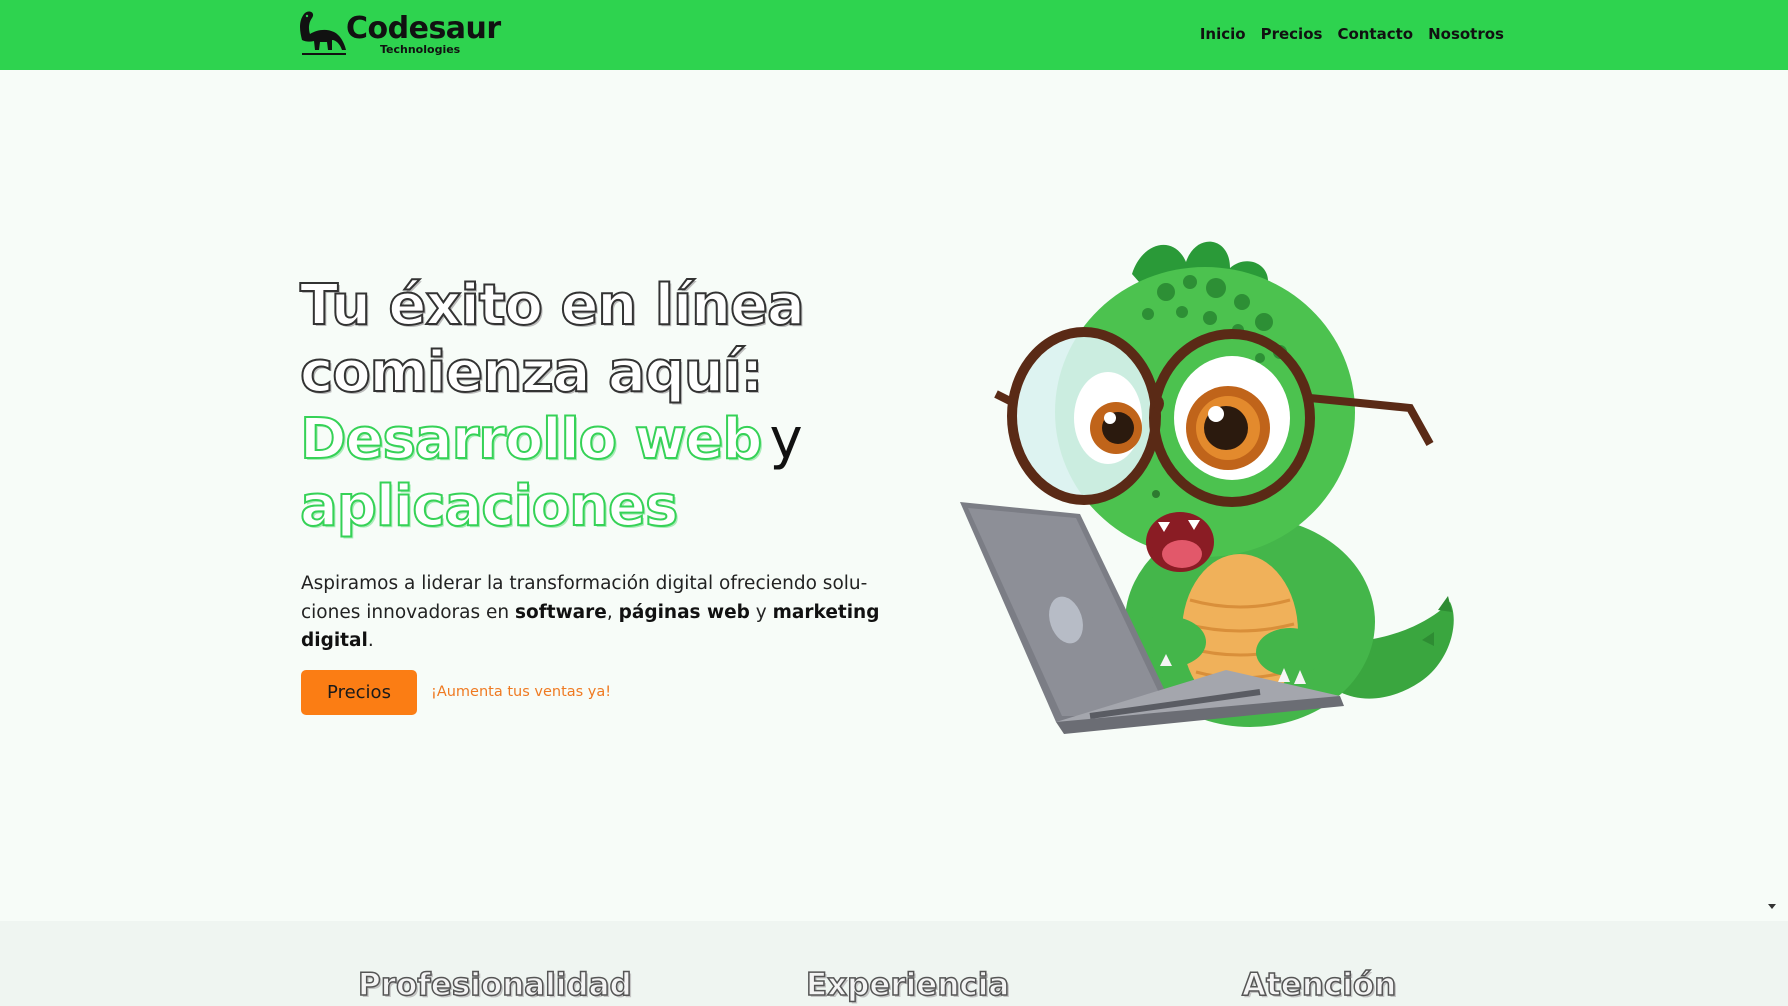  I want to click on brand-name: Codesaur, so click(423, 28).